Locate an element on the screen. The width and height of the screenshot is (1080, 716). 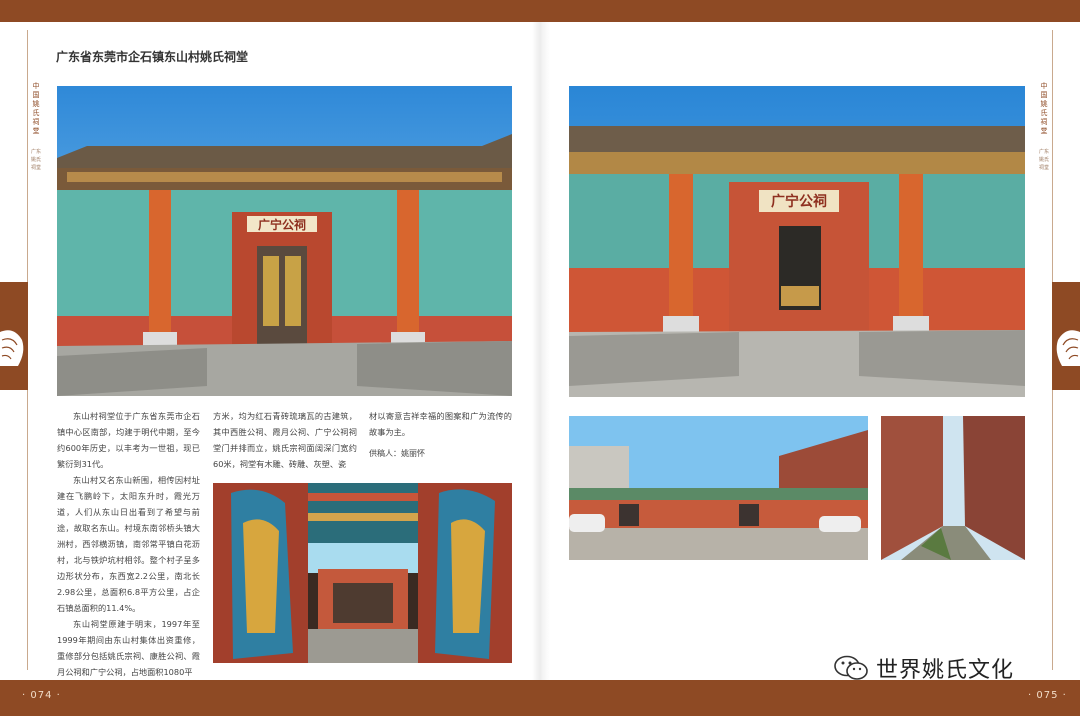
editor-name: 姚丽怀 is located at coordinates (413, 453).